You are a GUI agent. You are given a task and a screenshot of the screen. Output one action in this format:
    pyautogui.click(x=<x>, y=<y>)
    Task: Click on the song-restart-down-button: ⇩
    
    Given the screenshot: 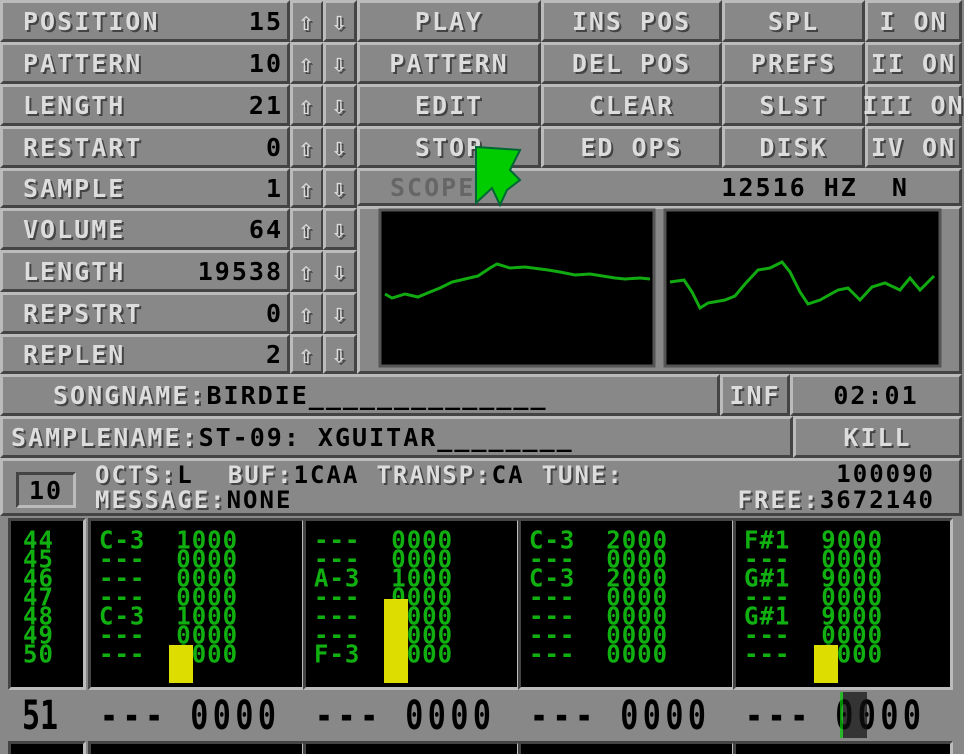 What is the action you would take?
    pyautogui.click(x=340, y=147)
    